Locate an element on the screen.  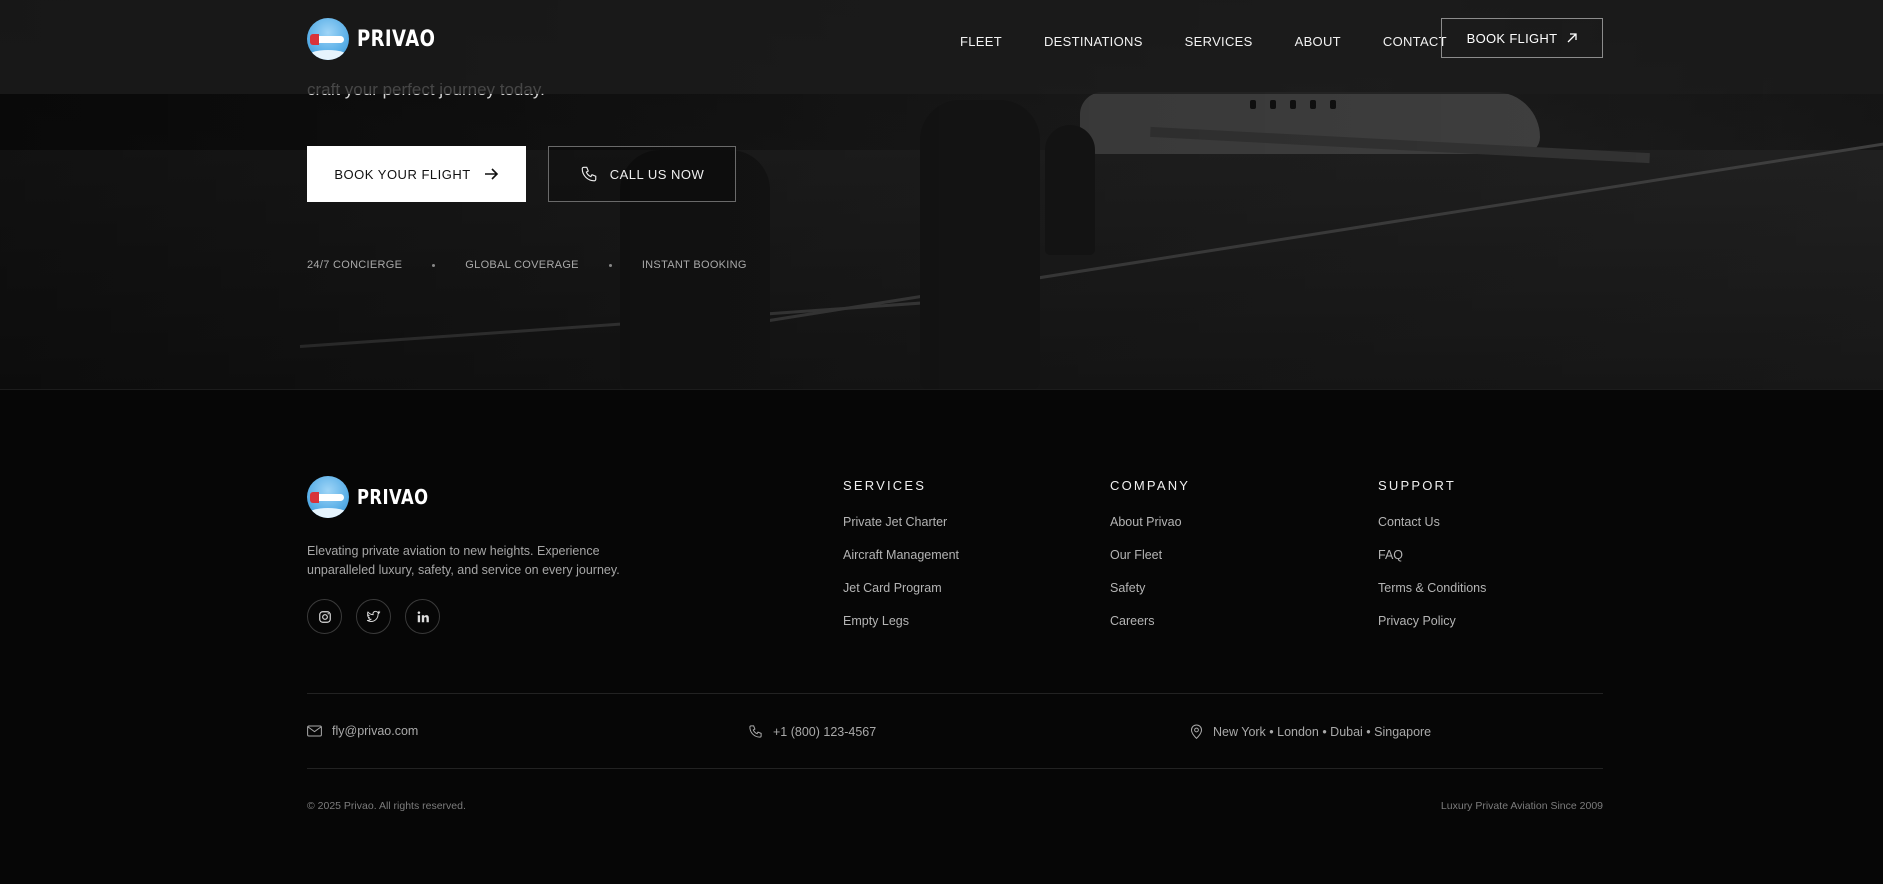
footer-link: About Privao is located at coordinates (1150, 531).